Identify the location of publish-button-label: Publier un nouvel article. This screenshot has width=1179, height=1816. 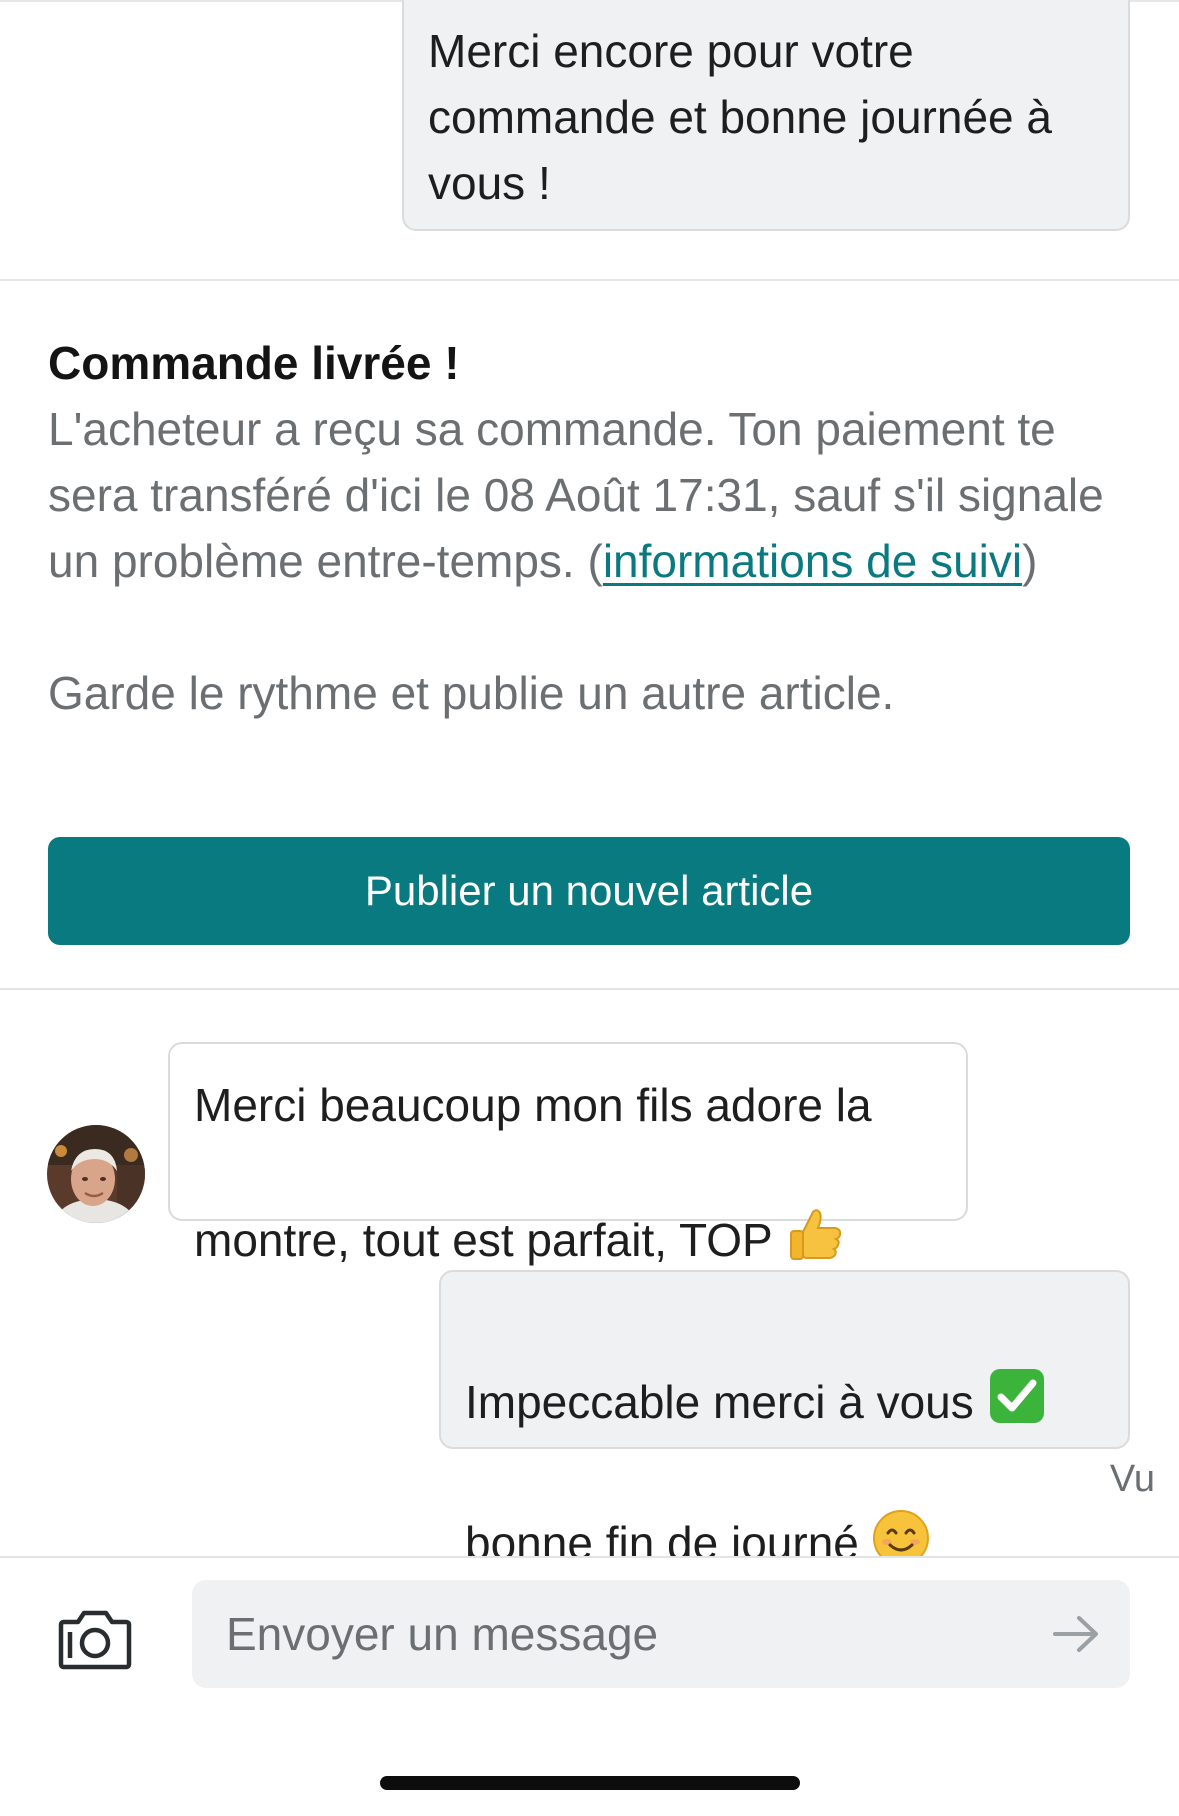
(589, 890).